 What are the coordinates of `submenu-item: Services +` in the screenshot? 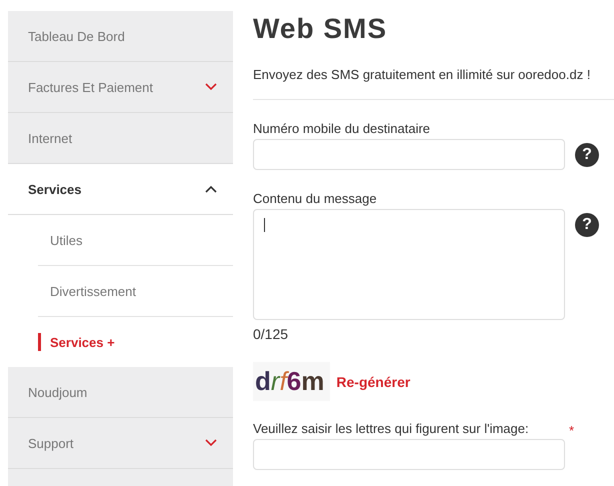 It's located at (135, 342).